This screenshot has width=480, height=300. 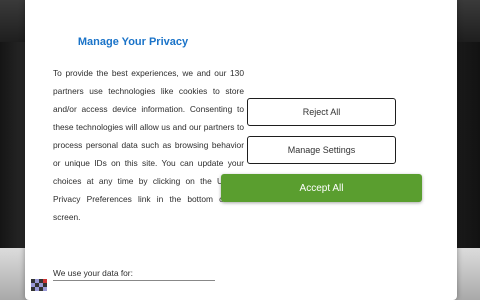 What do you see at coordinates (321, 150) in the screenshot?
I see `manage-settings-button: Manage Settings` at bounding box center [321, 150].